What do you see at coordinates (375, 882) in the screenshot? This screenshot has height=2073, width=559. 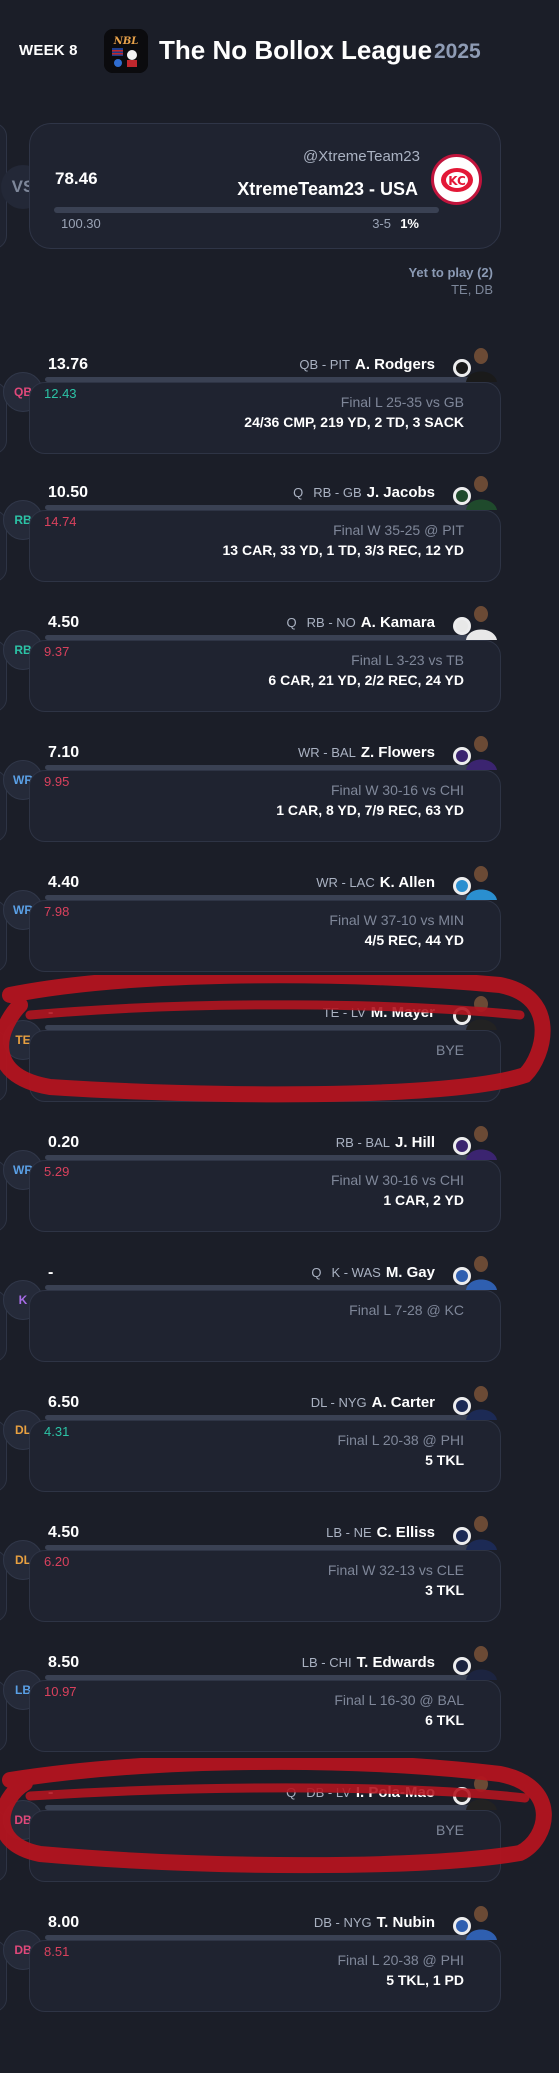 I see `player-info: WR - LAC K. Allen` at bounding box center [375, 882].